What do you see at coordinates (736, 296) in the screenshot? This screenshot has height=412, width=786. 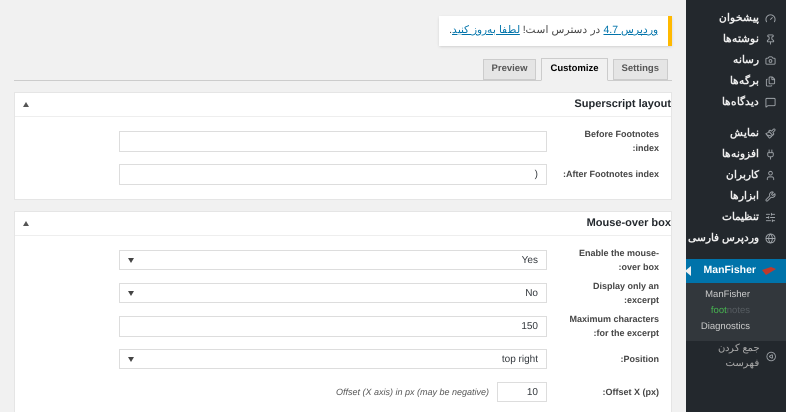 I see `submenu-item: ManFisher` at bounding box center [736, 296].